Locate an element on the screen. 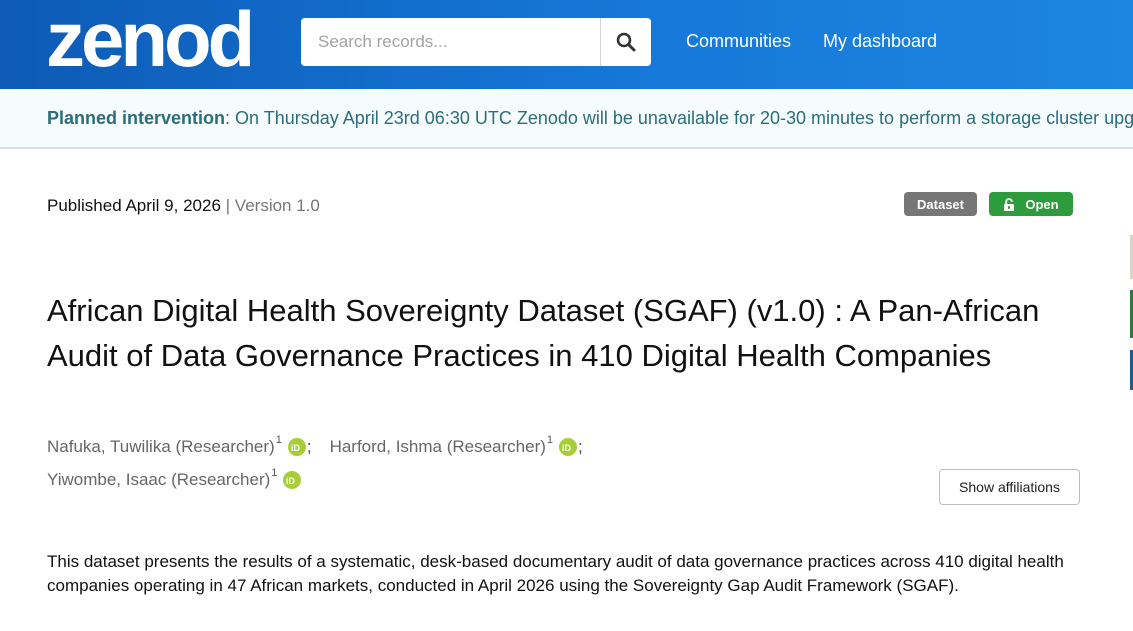 Image resolution: width=1133 pixels, height=631 pixels. unlock-icon is located at coordinates (1009, 204).